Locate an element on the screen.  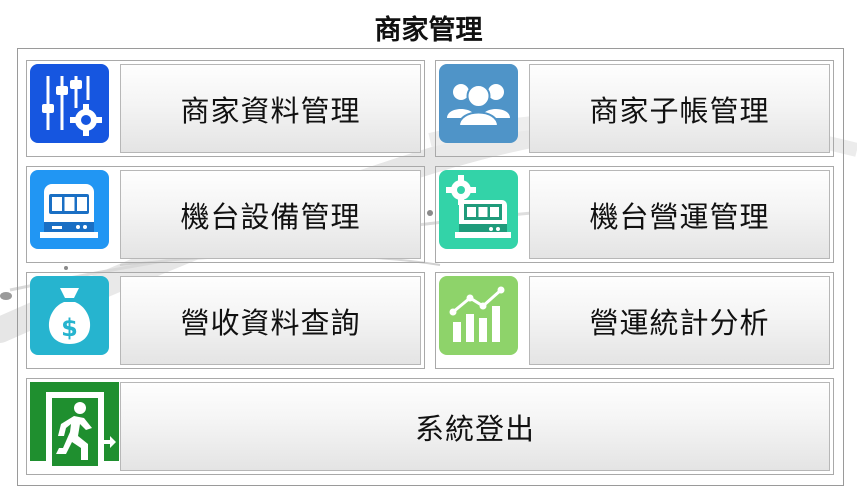
menu-item-revenue-query: $ 營收資料查詢 is located at coordinates (225, 320).